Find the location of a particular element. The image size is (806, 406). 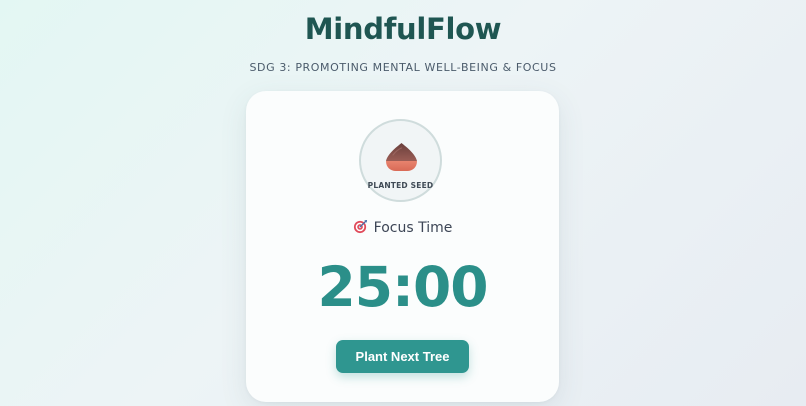

countdown-timer: 25:00 is located at coordinates (402, 287).